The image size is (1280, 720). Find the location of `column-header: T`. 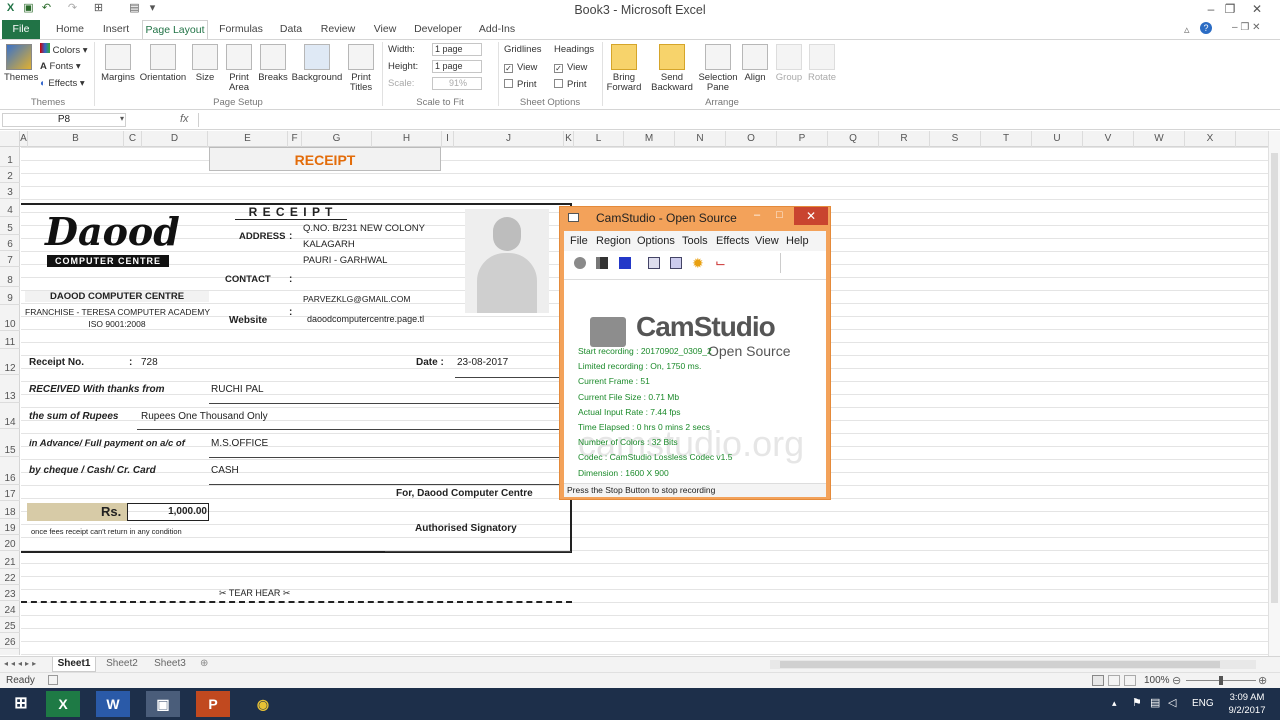

column-header: T is located at coordinates (1006, 139).